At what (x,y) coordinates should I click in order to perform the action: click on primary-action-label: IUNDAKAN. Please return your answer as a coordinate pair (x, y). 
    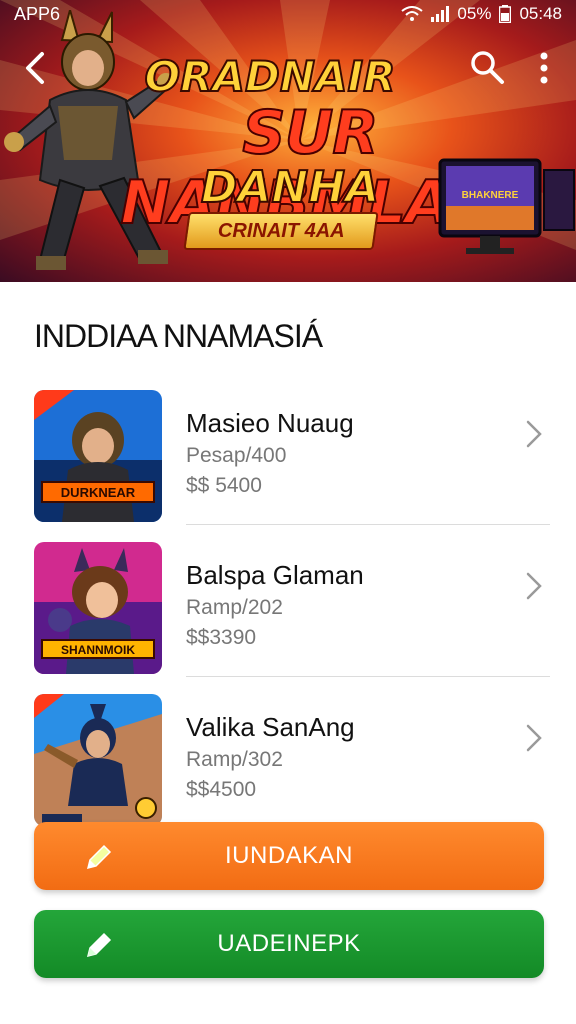
    Looking at the image, I should click on (289, 855).